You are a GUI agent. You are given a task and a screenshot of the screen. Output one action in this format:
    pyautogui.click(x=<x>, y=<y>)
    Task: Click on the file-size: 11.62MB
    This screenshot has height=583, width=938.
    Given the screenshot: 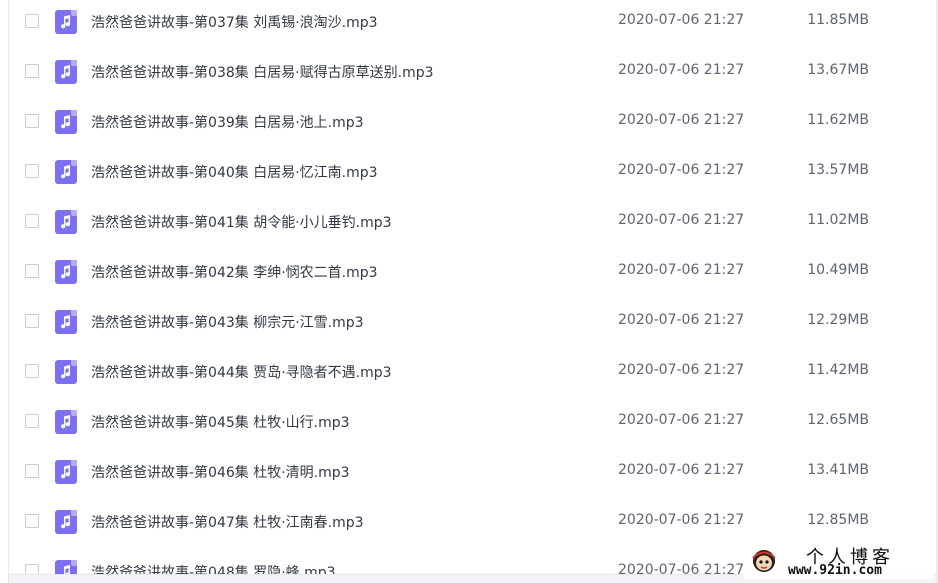 What is the action you would take?
    pyautogui.click(x=838, y=120)
    